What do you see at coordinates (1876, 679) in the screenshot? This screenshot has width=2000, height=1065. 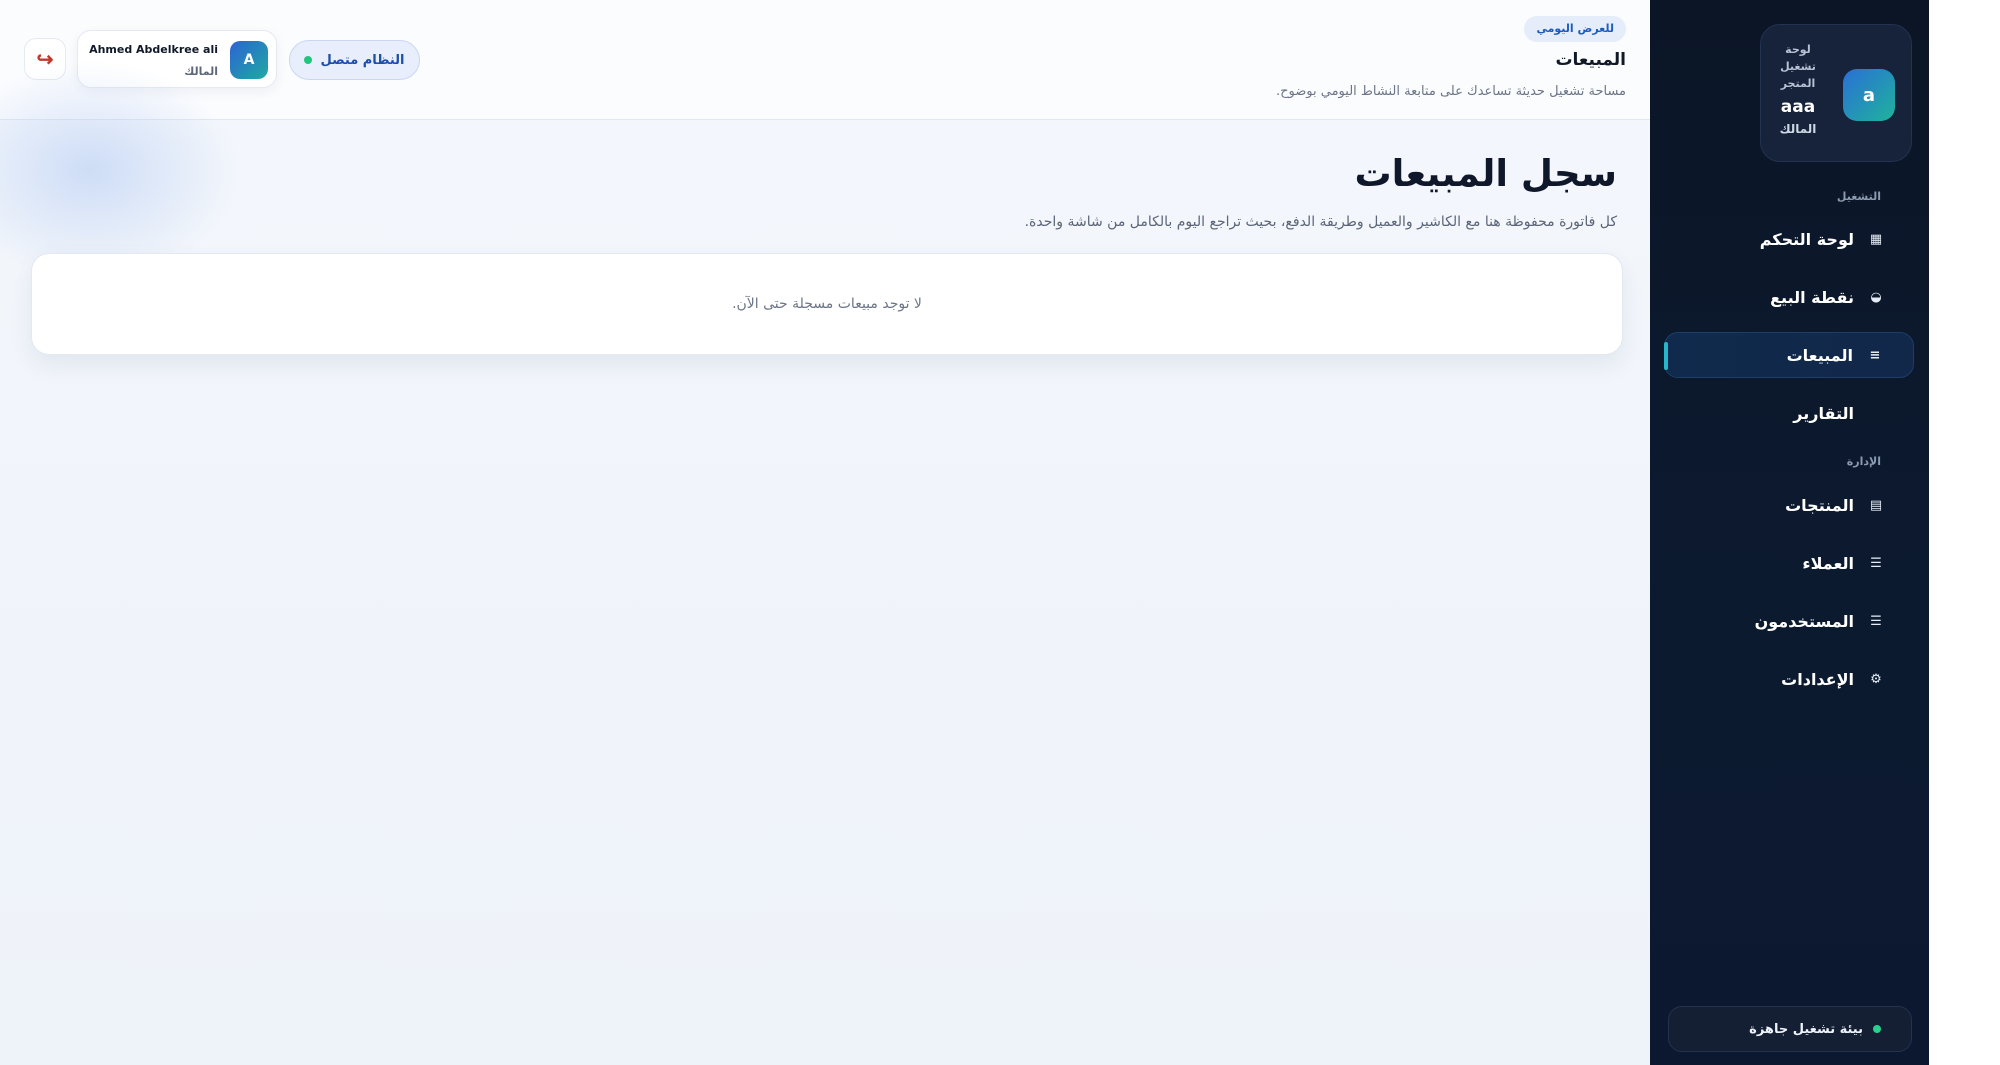 I see `gear-icon: ⚙` at bounding box center [1876, 679].